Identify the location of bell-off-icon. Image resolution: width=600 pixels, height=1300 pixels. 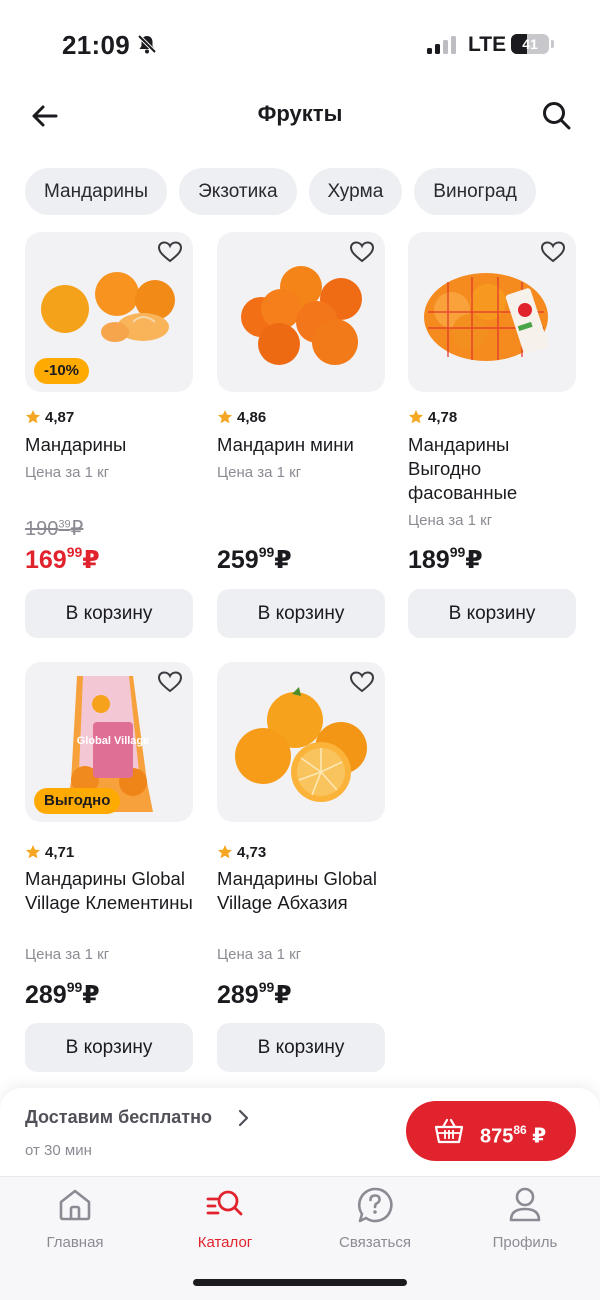
(147, 44).